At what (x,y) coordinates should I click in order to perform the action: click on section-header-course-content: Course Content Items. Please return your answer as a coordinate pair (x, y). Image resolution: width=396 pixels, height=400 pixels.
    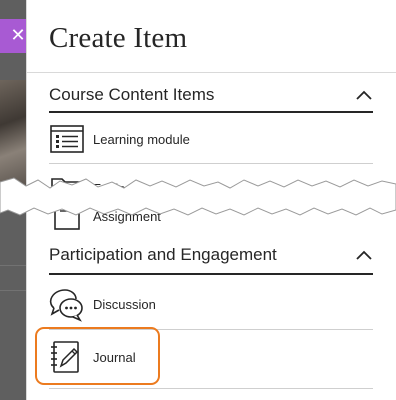
    Looking at the image, I should click on (211, 95).